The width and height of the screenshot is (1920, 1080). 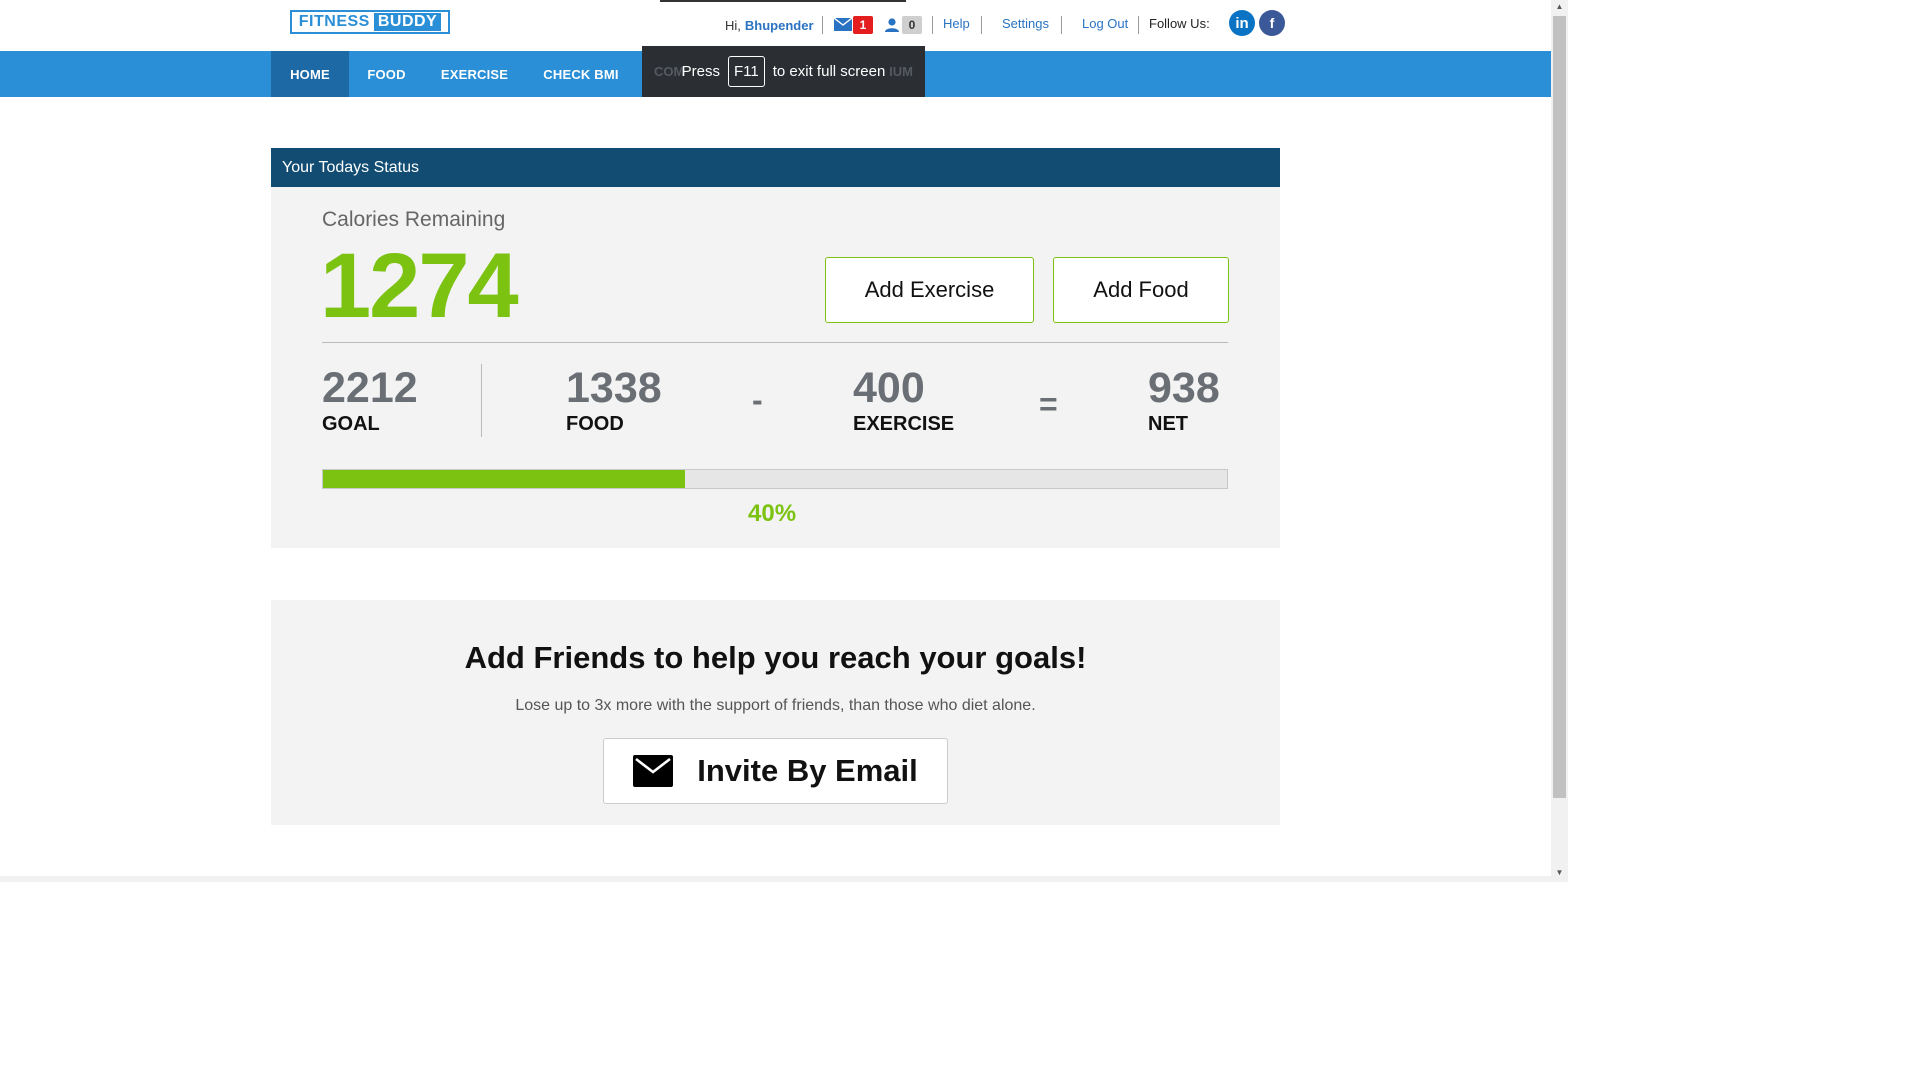 What do you see at coordinates (614, 388) in the screenshot?
I see `food-value: 1338` at bounding box center [614, 388].